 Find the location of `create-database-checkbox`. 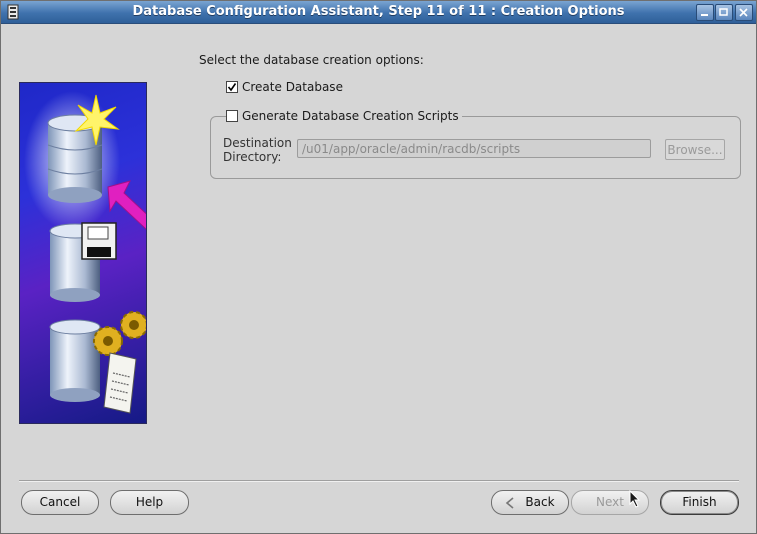

create-database-checkbox is located at coordinates (232, 87).